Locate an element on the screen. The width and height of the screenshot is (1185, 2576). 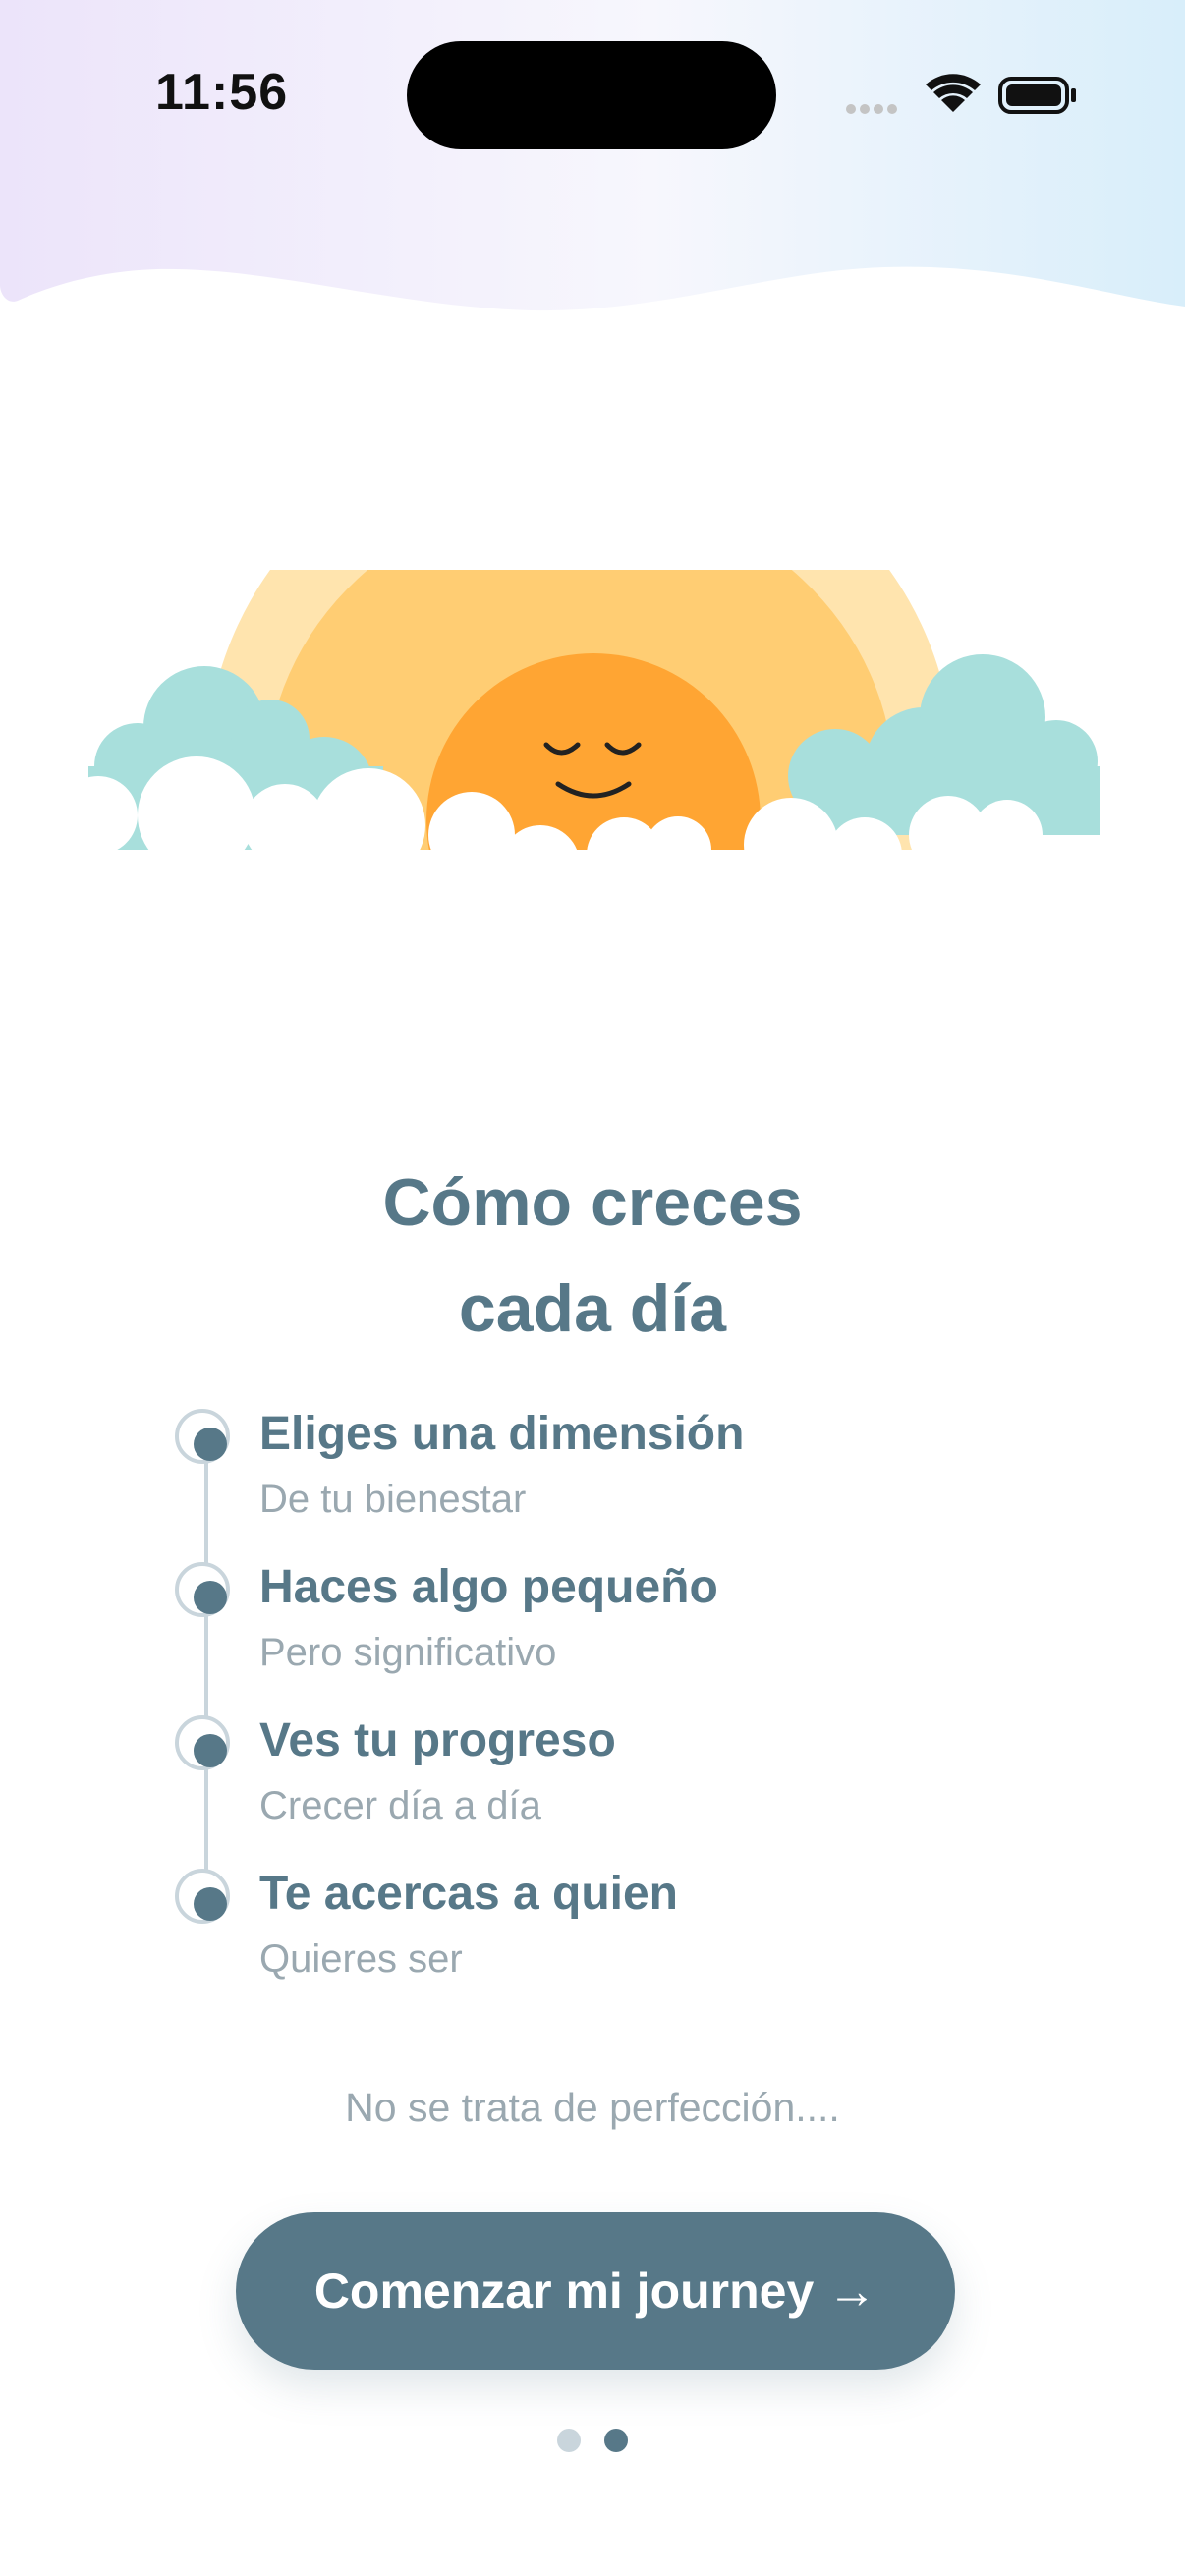
status-time: 11:56 is located at coordinates (222, 92).